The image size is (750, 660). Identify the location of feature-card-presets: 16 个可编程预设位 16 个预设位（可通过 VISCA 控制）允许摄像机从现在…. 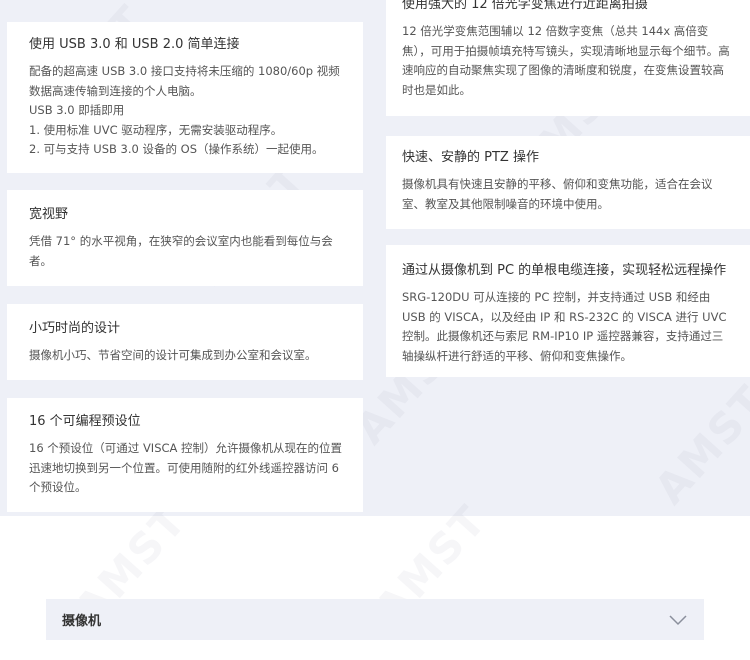
(185, 455).